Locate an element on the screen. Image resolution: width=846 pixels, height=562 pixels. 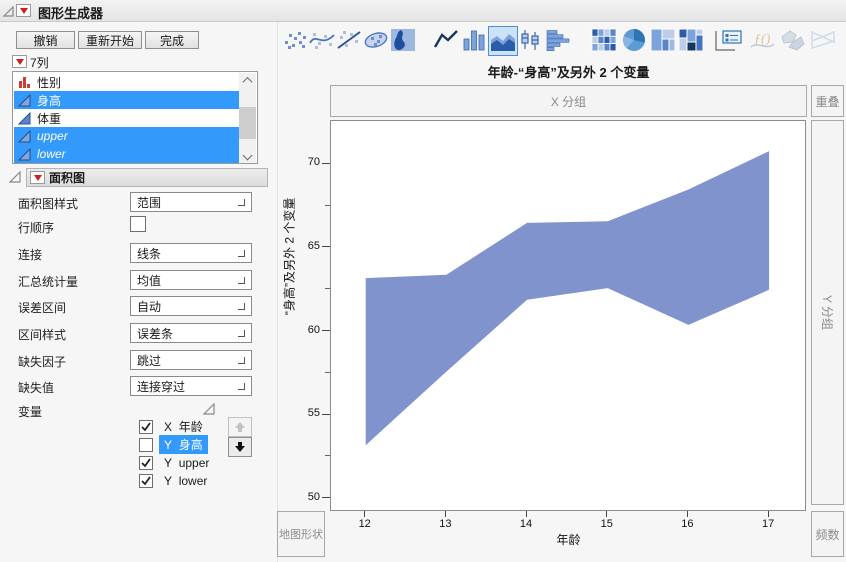
panel-divider is located at coordinates (277, 292).